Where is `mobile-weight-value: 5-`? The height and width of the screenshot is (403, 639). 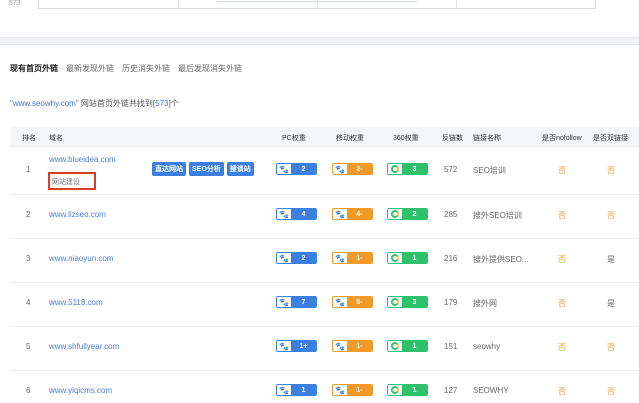
mobile-weight-value: 5- is located at coordinates (359, 302).